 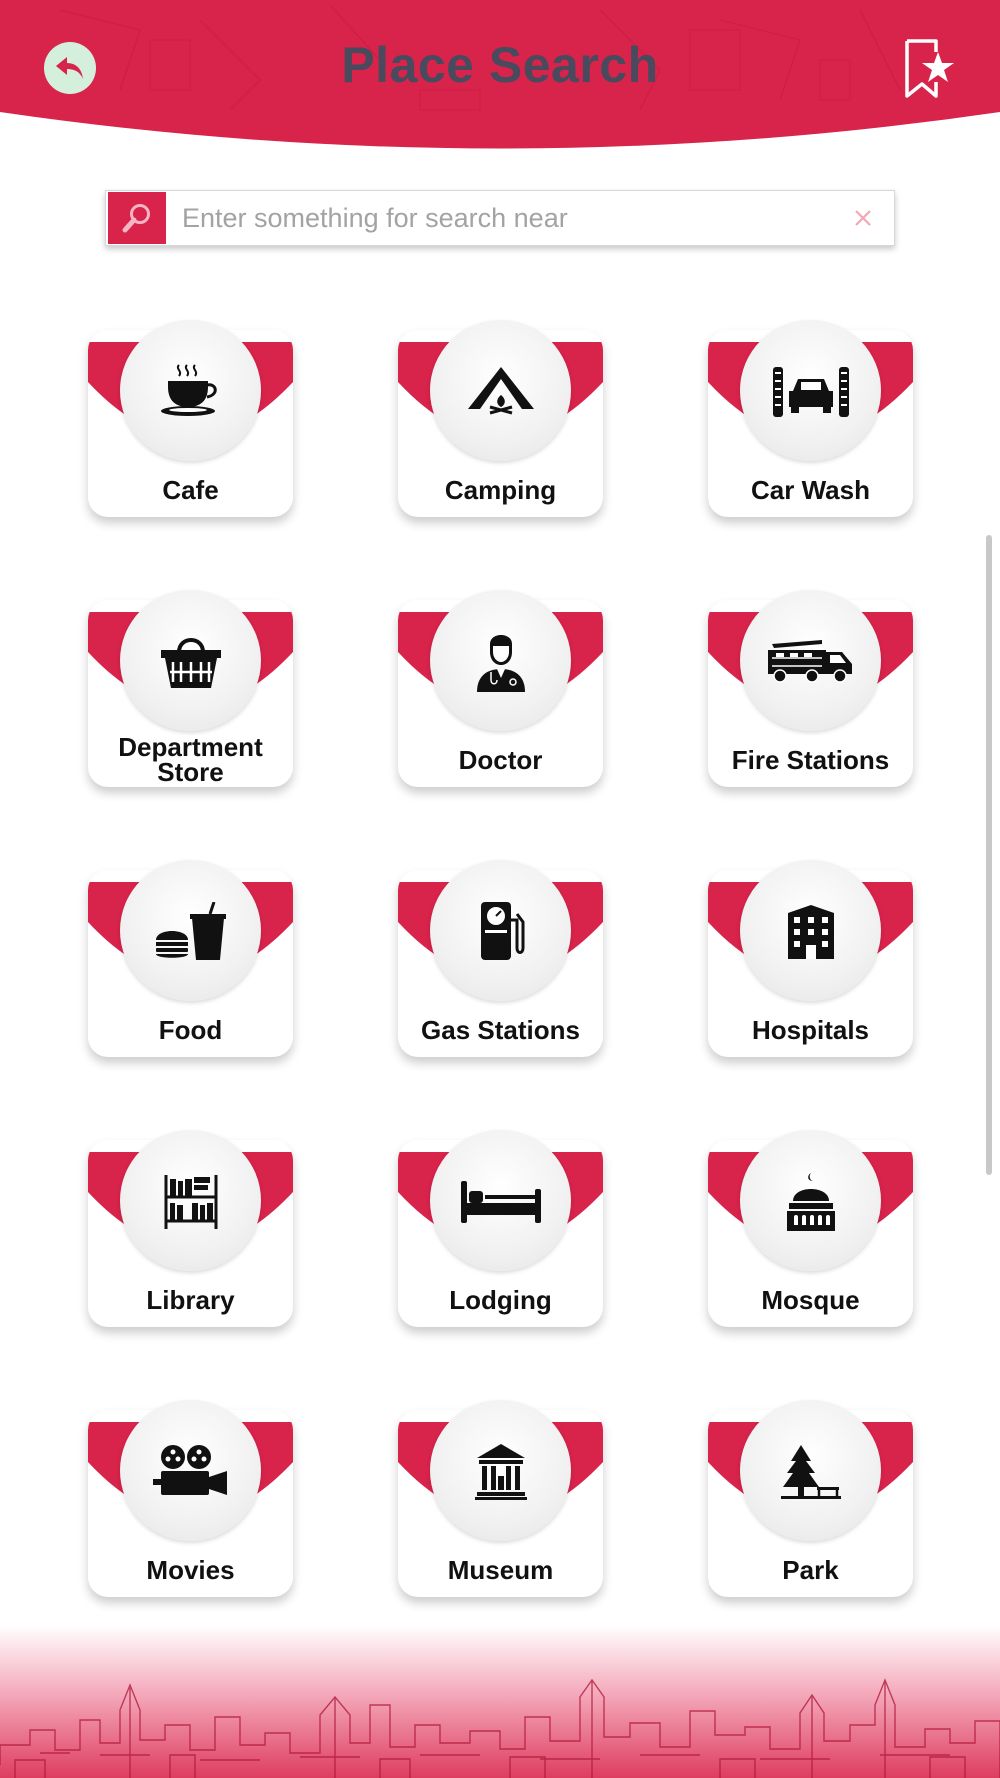 I want to click on category-label: Park, so click(x=810, y=1570).